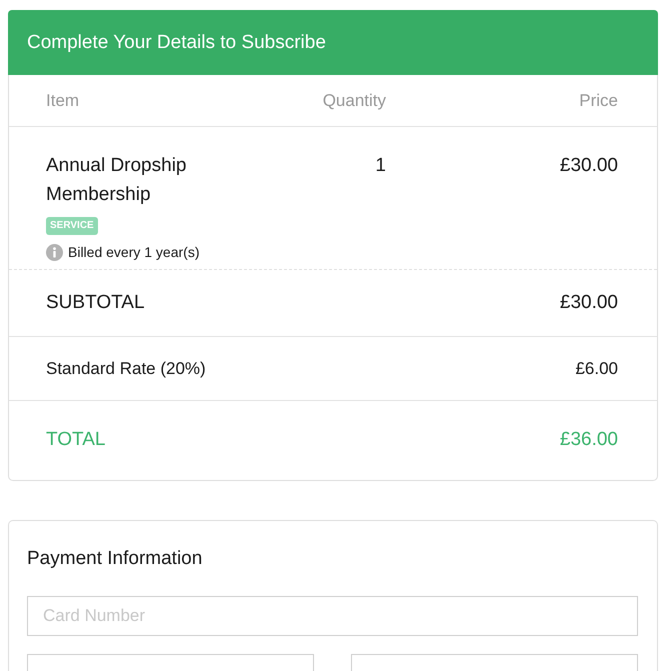  What do you see at coordinates (115, 559) in the screenshot?
I see `section-title: Payment Information` at bounding box center [115, 559].